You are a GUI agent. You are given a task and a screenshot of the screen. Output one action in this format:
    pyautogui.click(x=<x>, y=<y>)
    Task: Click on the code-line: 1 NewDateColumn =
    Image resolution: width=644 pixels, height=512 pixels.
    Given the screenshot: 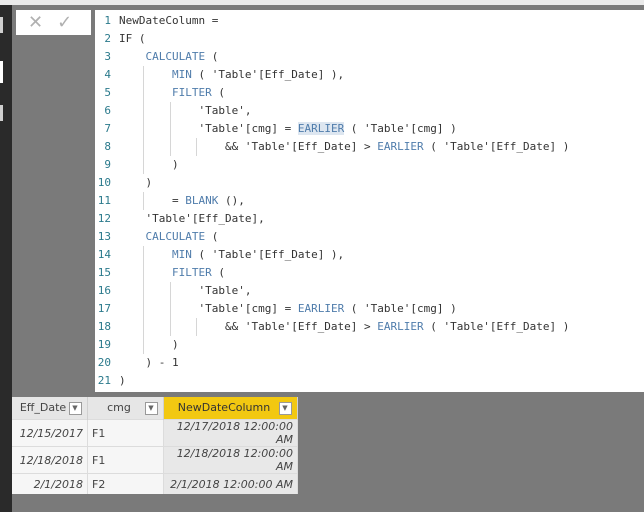 What is the action you would take?
    pyautogui.click(x=369, y=21)
    